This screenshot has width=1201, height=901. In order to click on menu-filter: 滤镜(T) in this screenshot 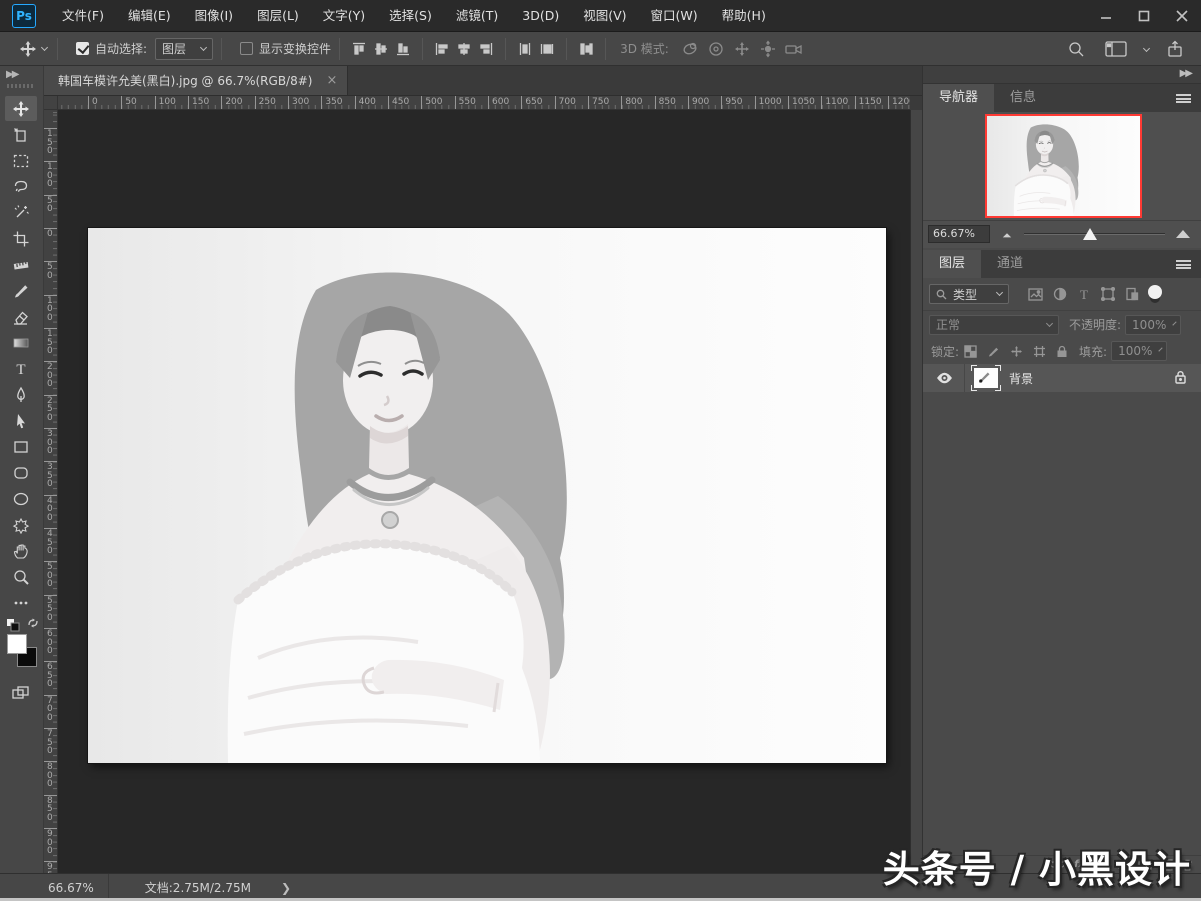, I will do `click(477, 16)`.